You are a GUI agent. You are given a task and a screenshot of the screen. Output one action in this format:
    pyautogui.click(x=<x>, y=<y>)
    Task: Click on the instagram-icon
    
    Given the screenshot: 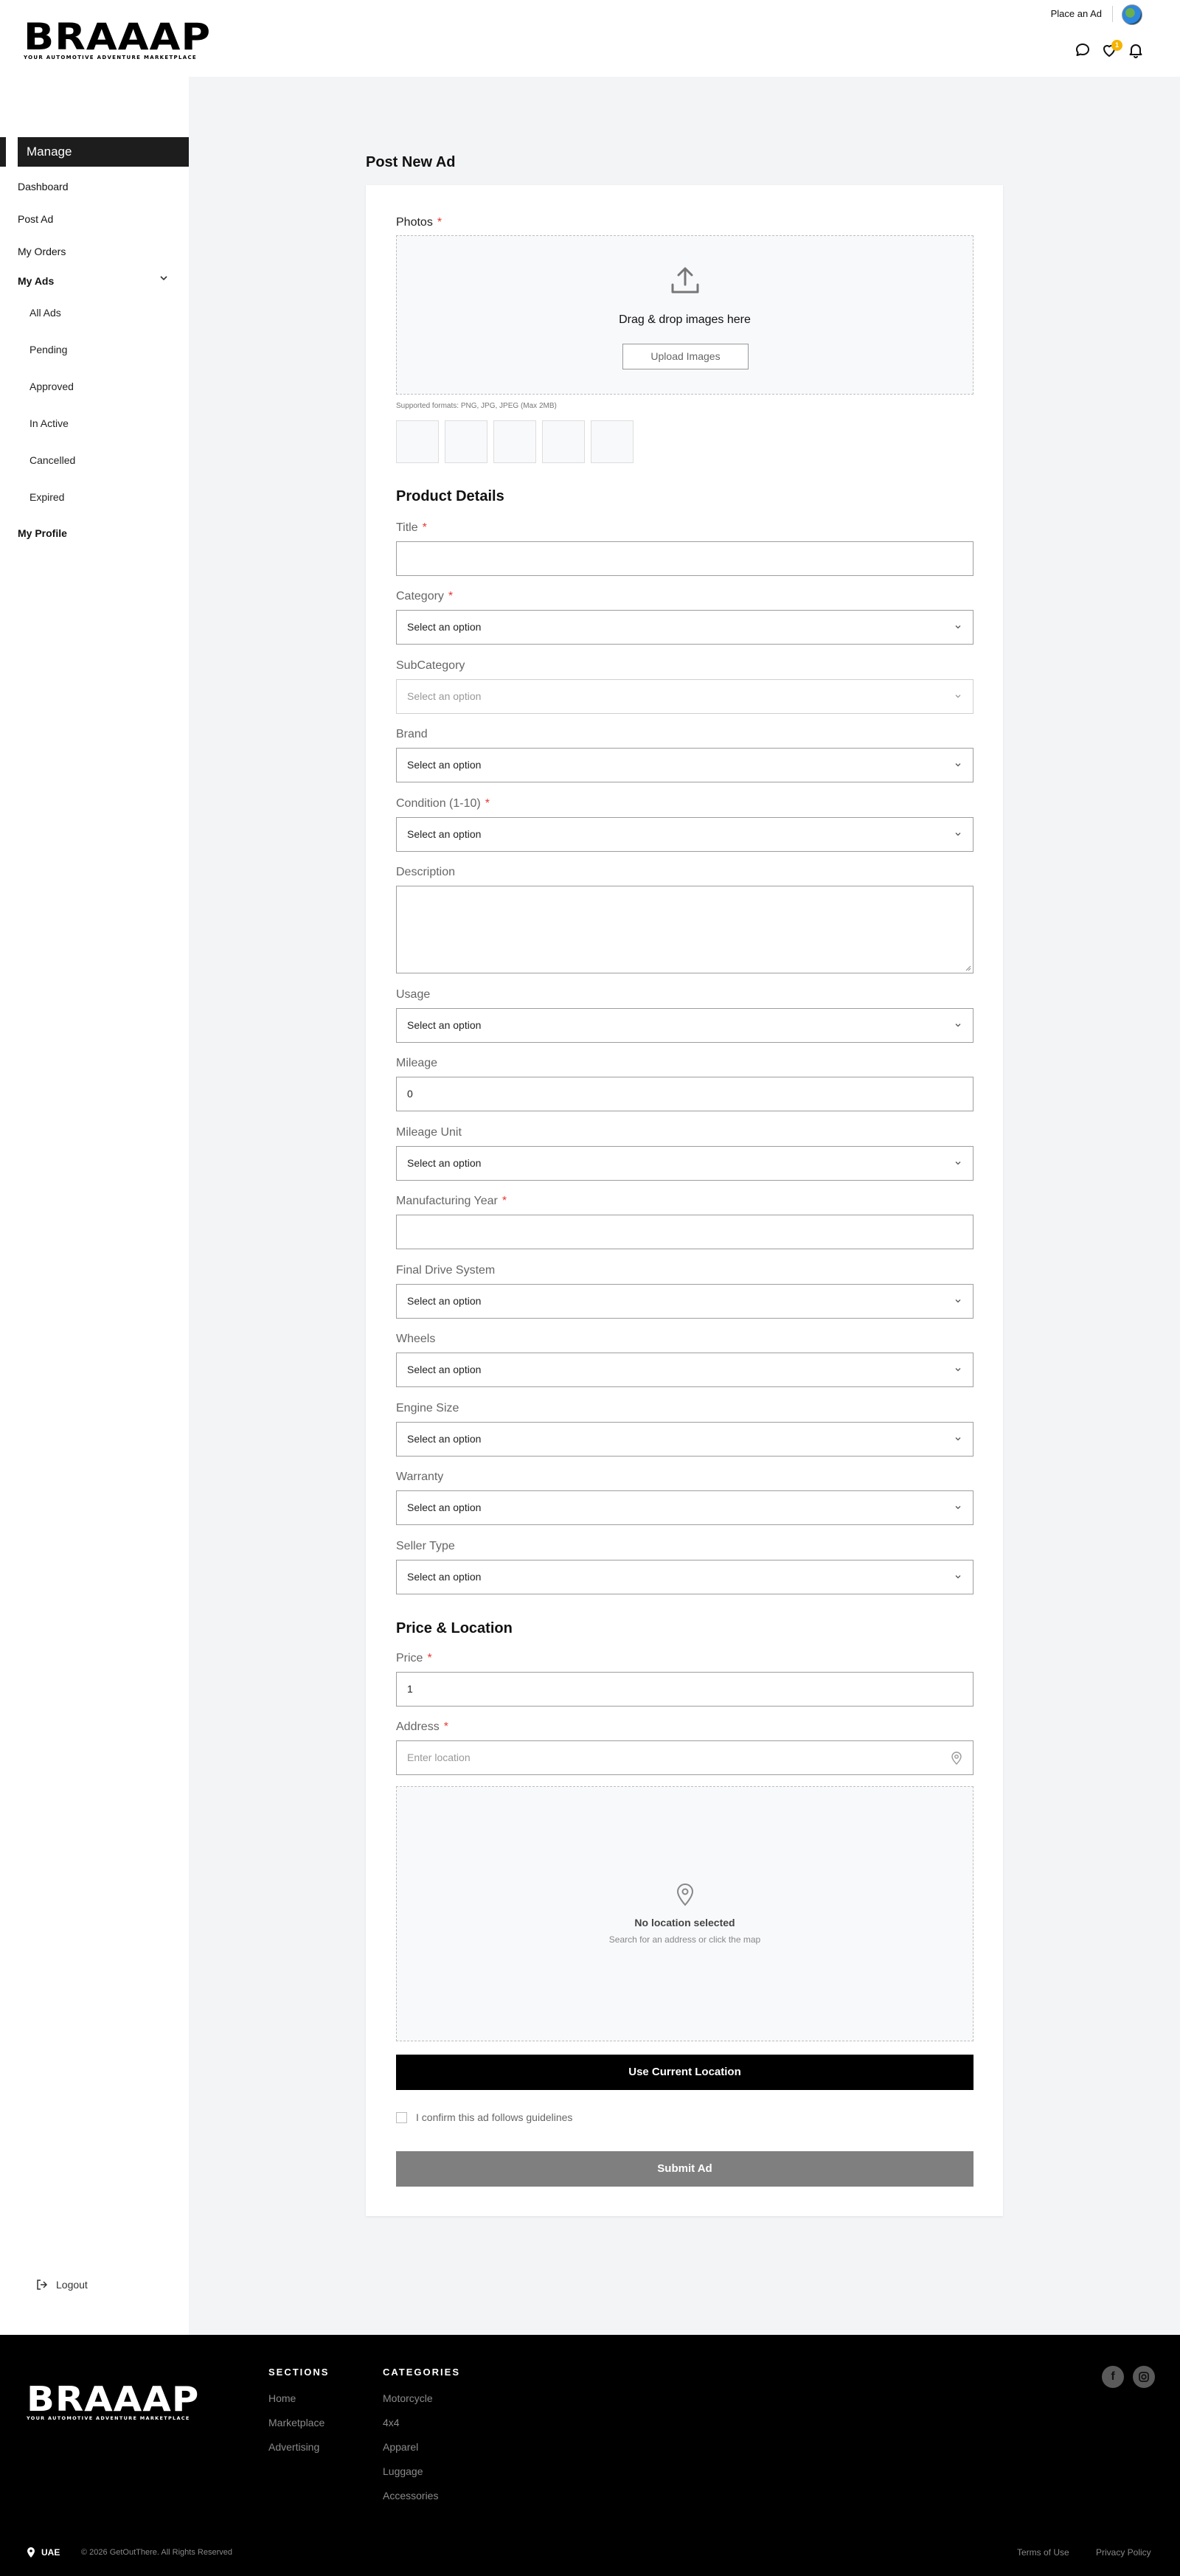 What is the action you would take?
    pyautogui.click(x=1144, y=2377)
    